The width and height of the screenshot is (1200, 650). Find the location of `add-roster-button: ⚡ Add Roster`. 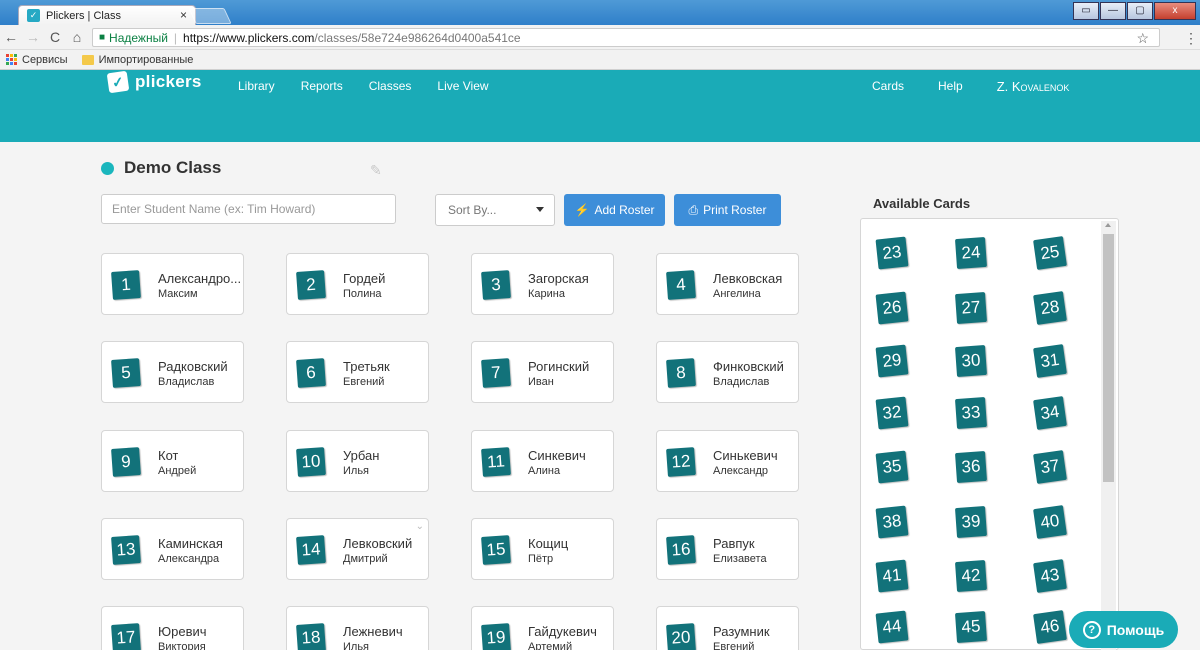

add-roster-button: ⚡ Add Roster is located at coordinates (614, 210).